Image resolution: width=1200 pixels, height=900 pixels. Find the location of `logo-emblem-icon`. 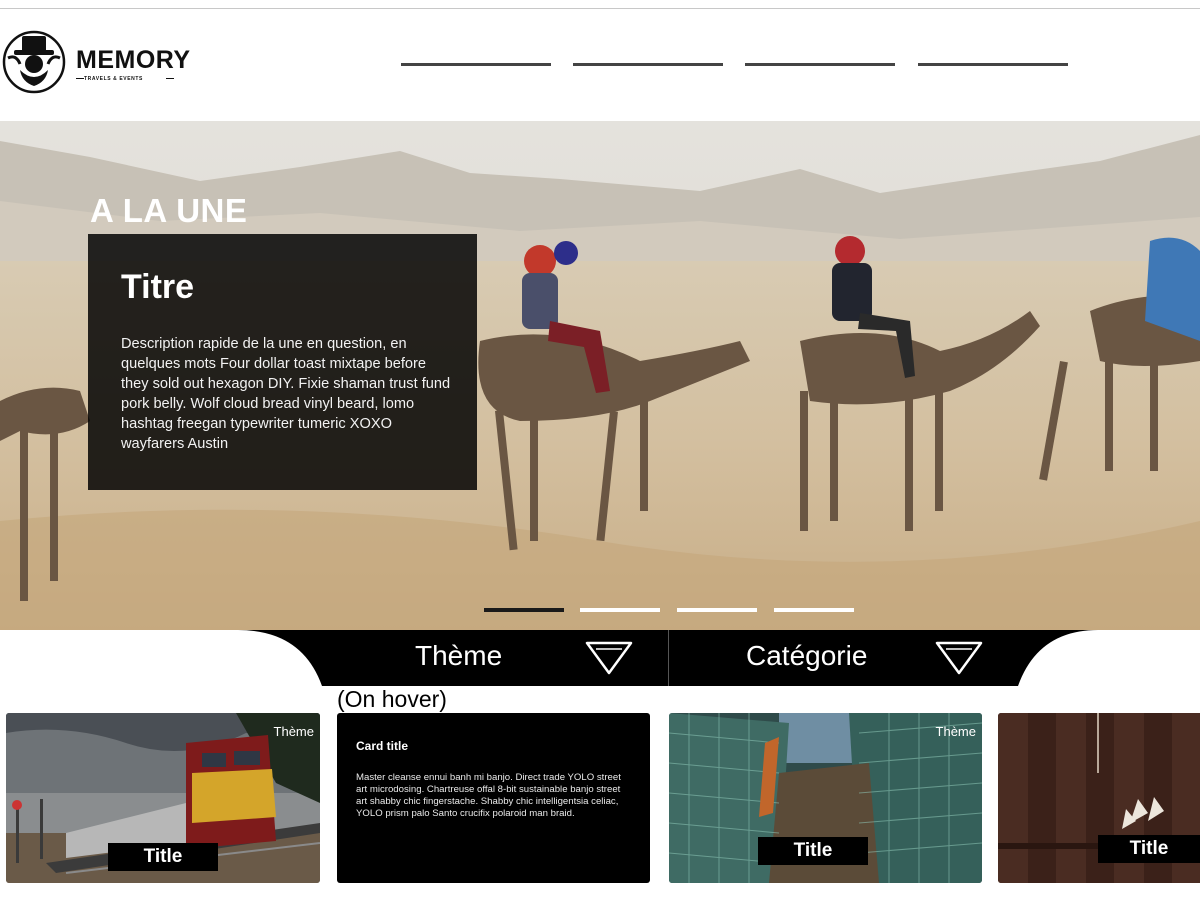

logo-emblem-icon is located at coordinates (34, 62).